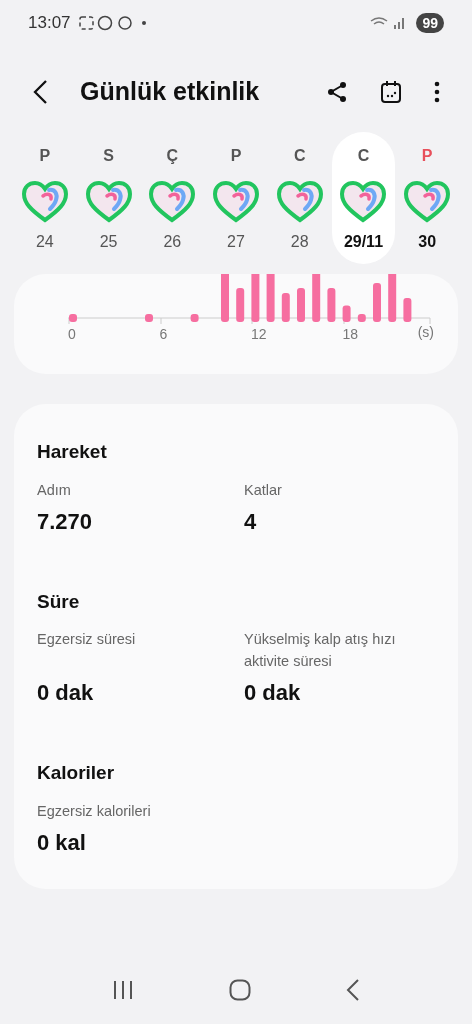 Image resolution: width=472 pixels, height=1024 pixels. I want to click on axis-label: 6, so click(163, 334).